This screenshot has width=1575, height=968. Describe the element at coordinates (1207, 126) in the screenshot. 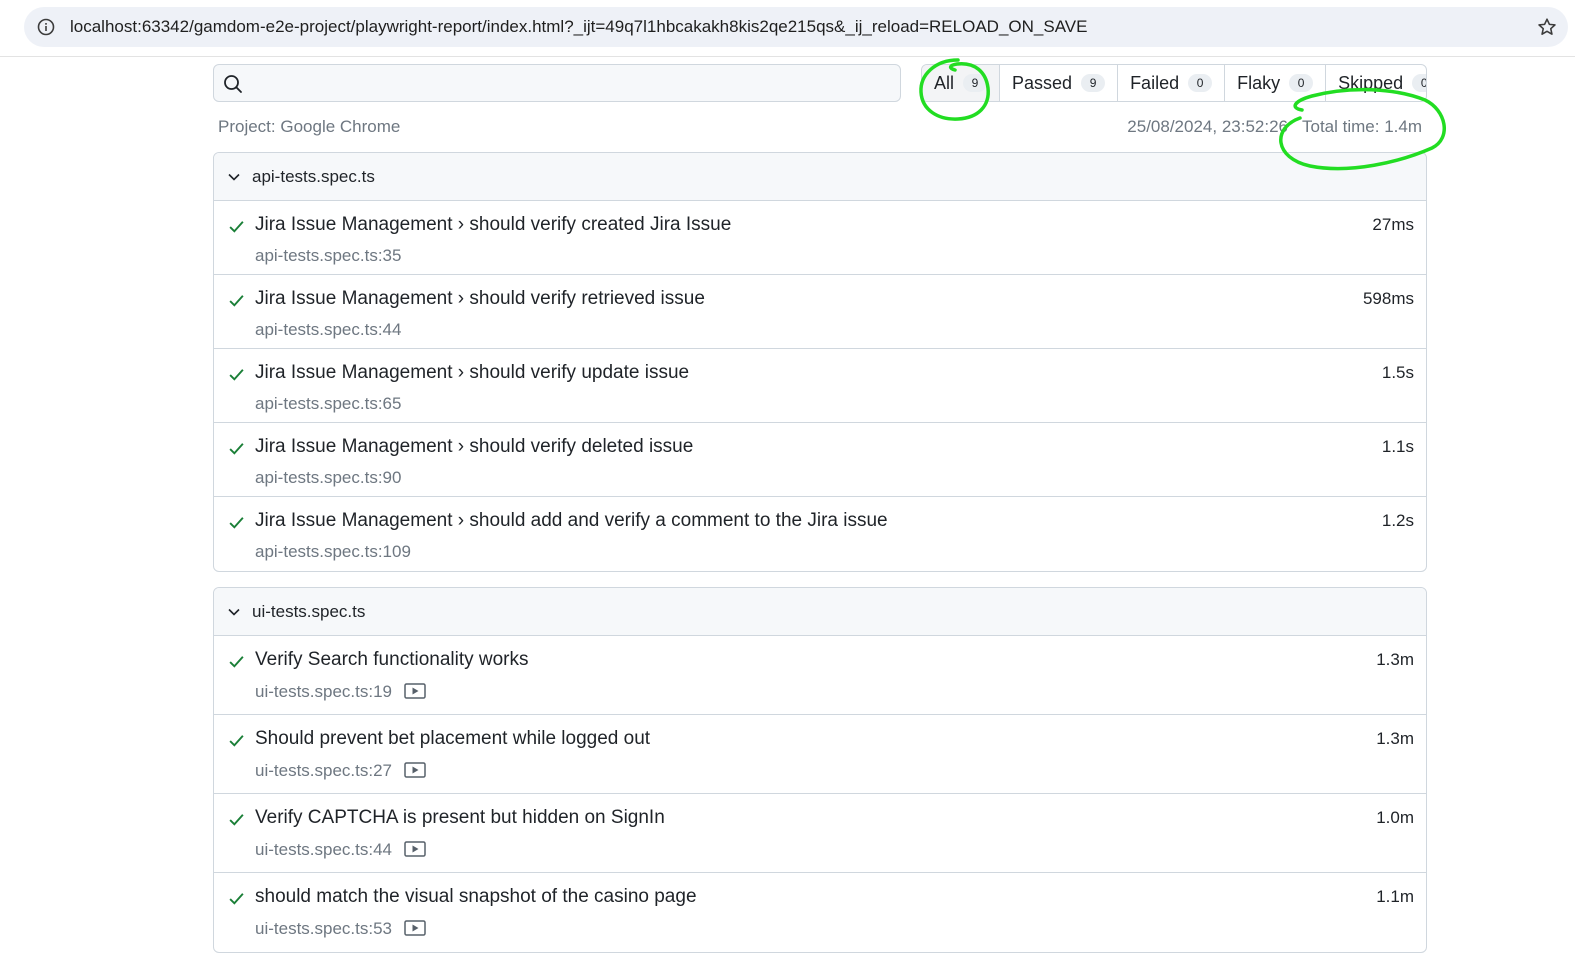

I see `run-timestamp: 25/08/2024, 23:52:26` at that location.